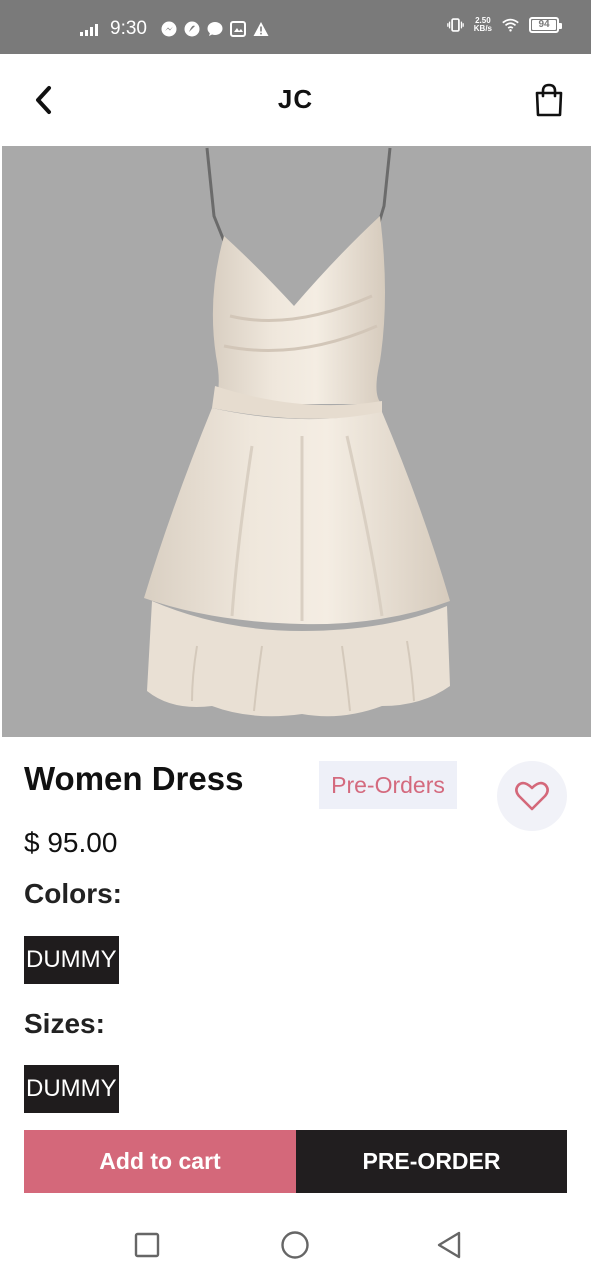 Image resolution: width=591 pixels, height=1280 pixels. What do you see at coordinates (431, 1161) in the screenshot?
I see `pre-order-button: PRE-ORDER` at bounding box center [431, 1161].